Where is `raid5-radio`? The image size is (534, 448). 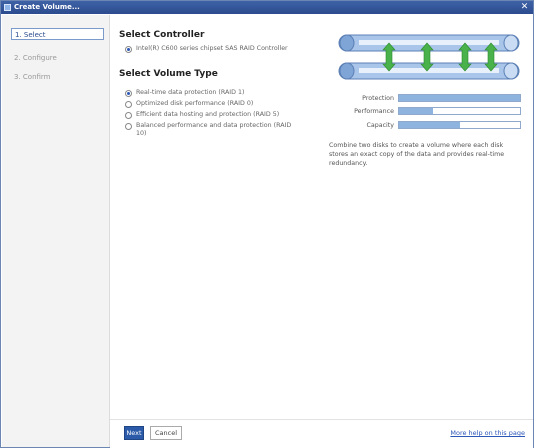
raid5-radio is located at coordinates (128, 115).